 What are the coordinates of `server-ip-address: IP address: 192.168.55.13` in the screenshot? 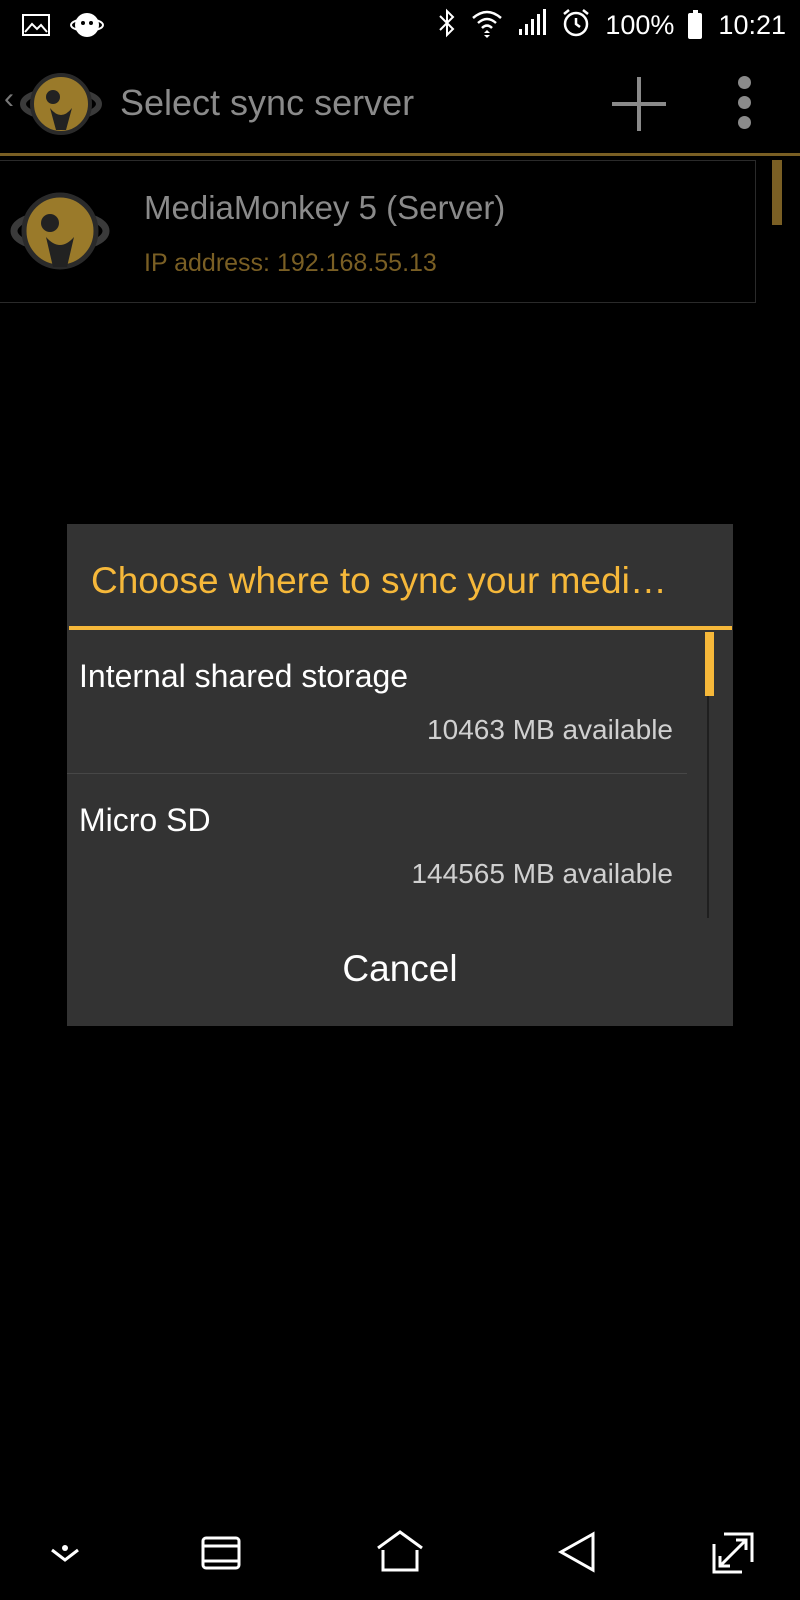 It's located at (290, 263).